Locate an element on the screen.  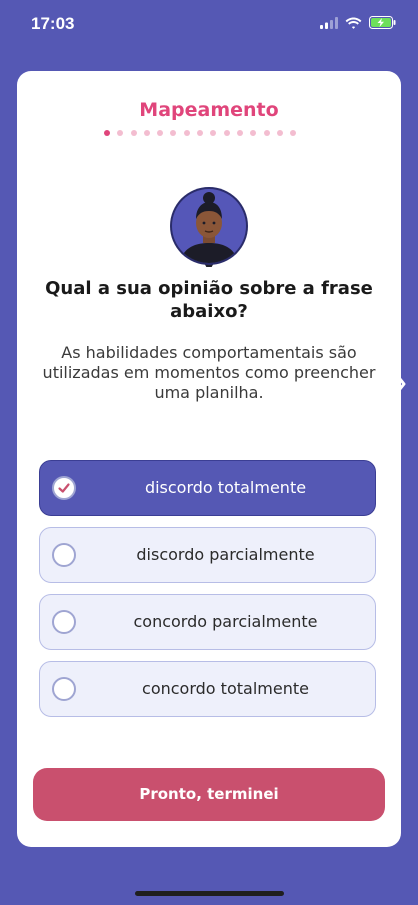
wifi-icon is located at coordinates (353, 23).